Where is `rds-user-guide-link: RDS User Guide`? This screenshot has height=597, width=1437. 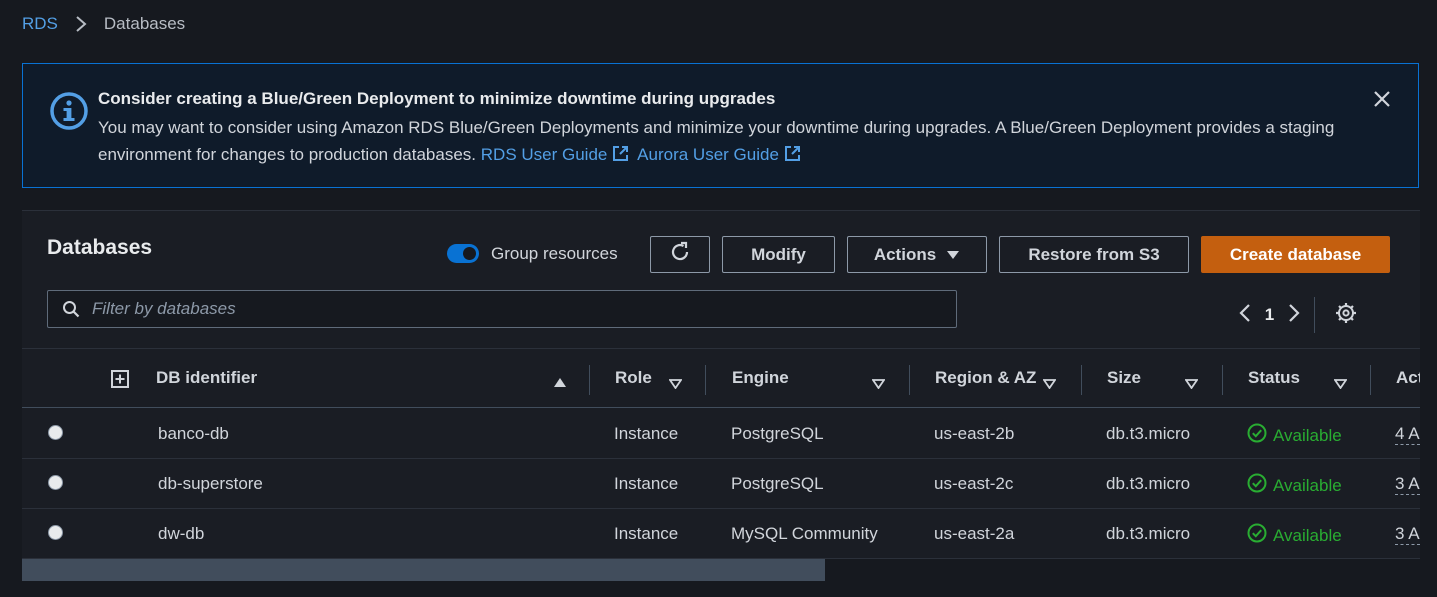 rds-user-guide-link: RDS User Guide is located at coordinates (557, 154).